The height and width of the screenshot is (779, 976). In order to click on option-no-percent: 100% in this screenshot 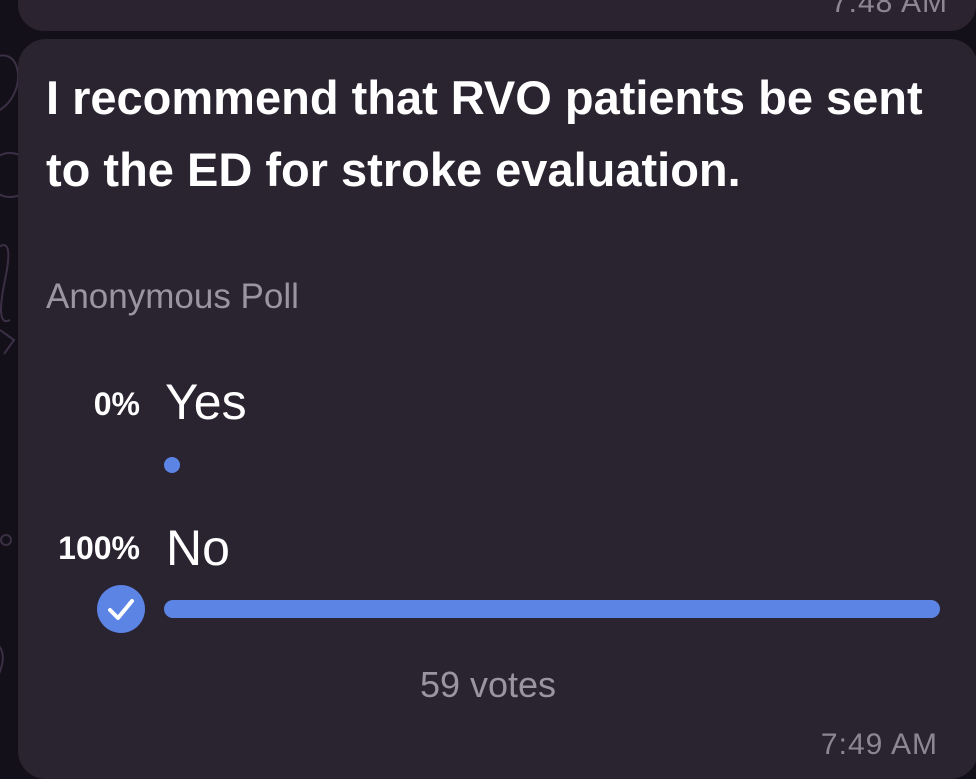, I will do `click(99, 548)`.